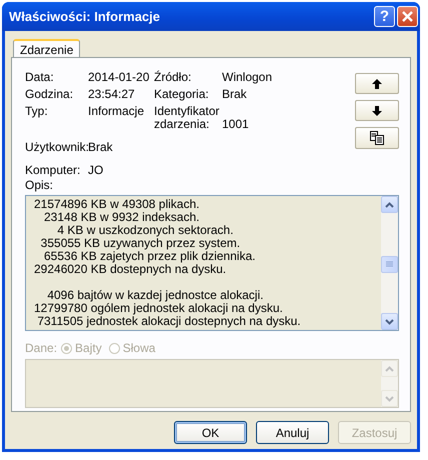 This screenshot has width=428, height=460. I want to click on field-label: Źródło:, so click(173, 77).